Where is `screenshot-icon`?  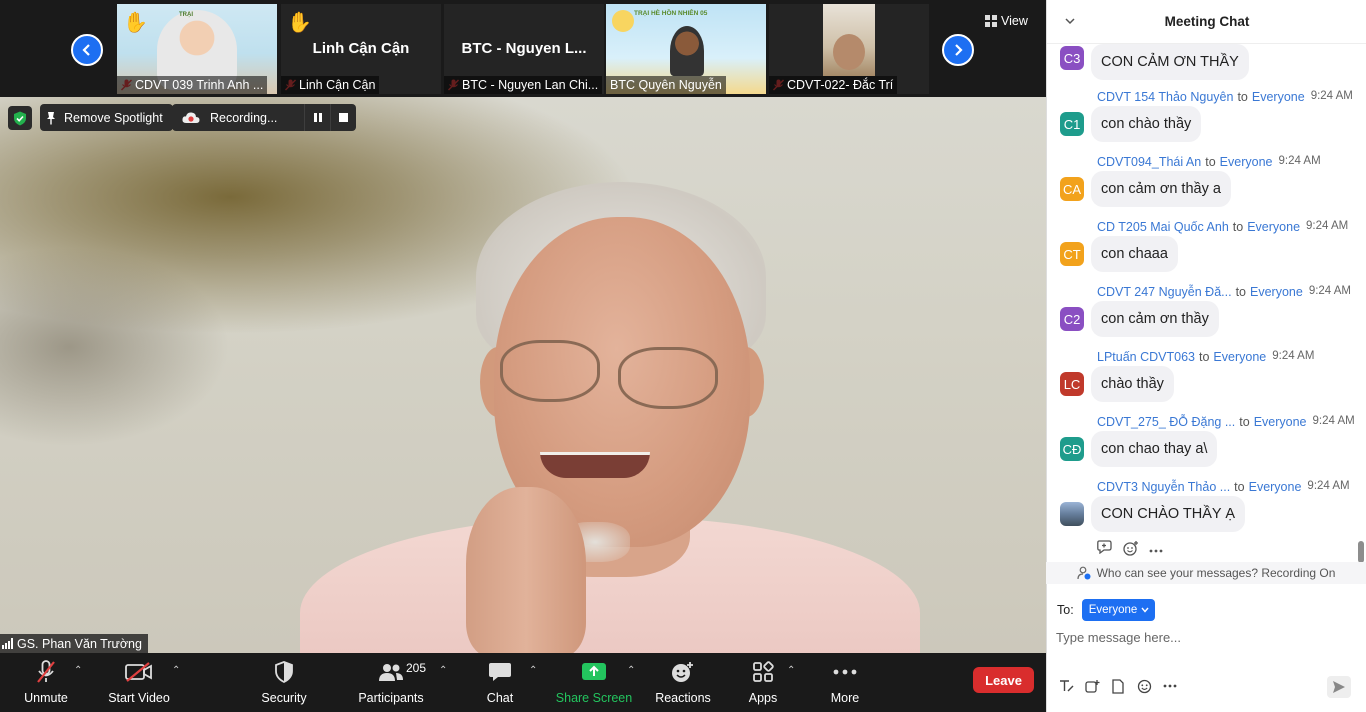 screenshot-icon is located at coordinates (1092, 686).